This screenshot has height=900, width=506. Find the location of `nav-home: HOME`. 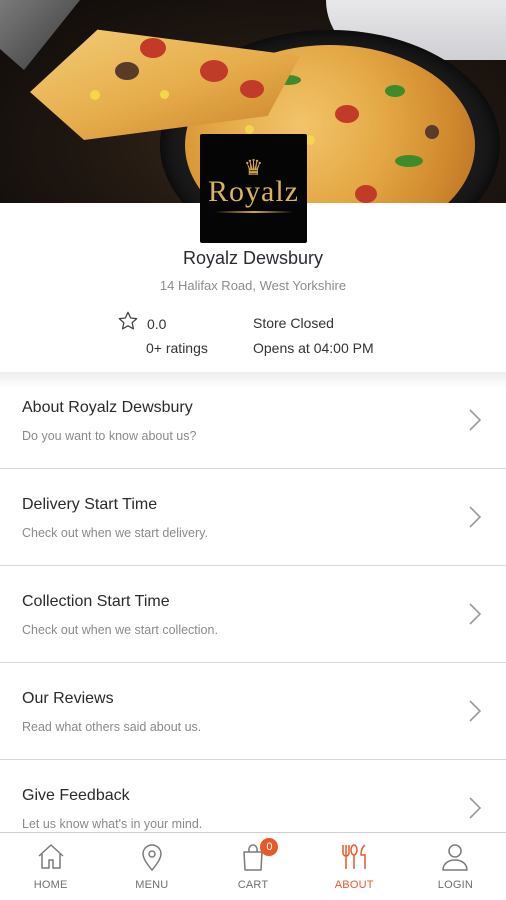

nav-home: HOME is located at coordinates (50, 866).